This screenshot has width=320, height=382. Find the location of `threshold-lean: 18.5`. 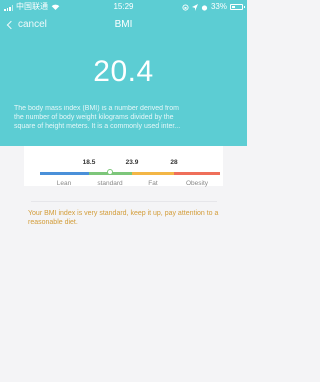

threshold-lean: 18.5 is located at coordinates (89, 162).